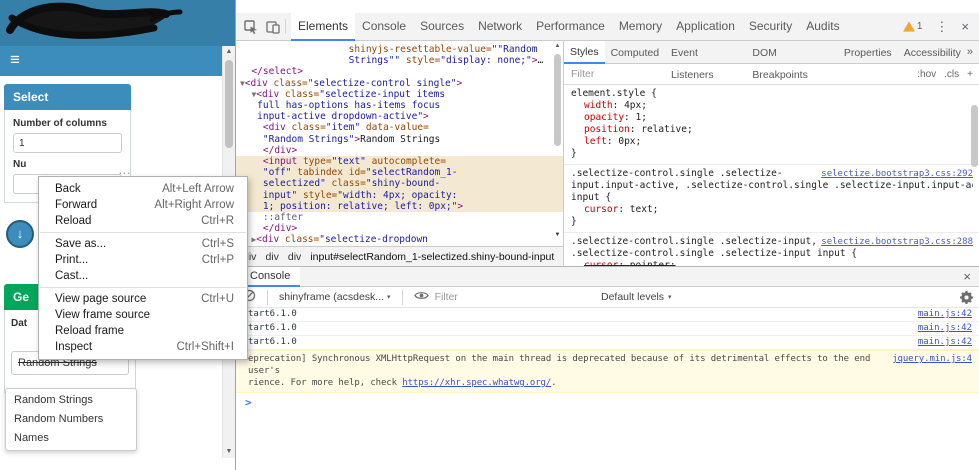  Describe the element at coordinates (229, 452) in the screenshot. I see `scroll-down-arrow: ▼` at that location.